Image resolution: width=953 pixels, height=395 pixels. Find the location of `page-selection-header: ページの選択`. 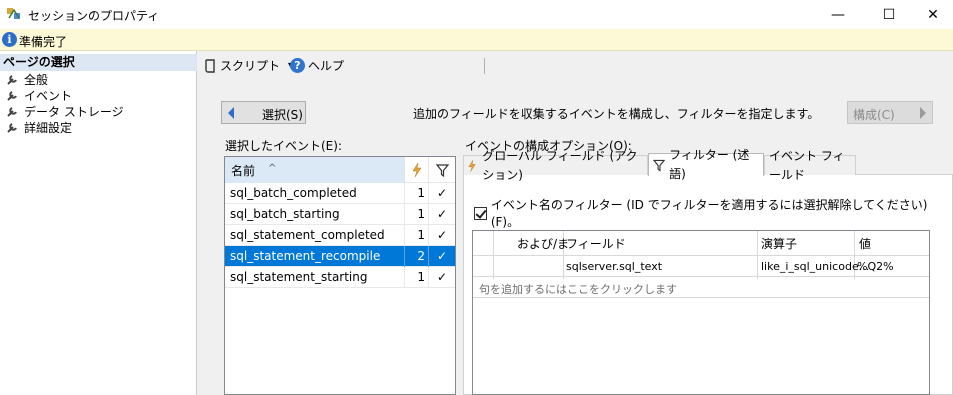

page-selection-header: ページの選択 is located at coordinates (98, 62).